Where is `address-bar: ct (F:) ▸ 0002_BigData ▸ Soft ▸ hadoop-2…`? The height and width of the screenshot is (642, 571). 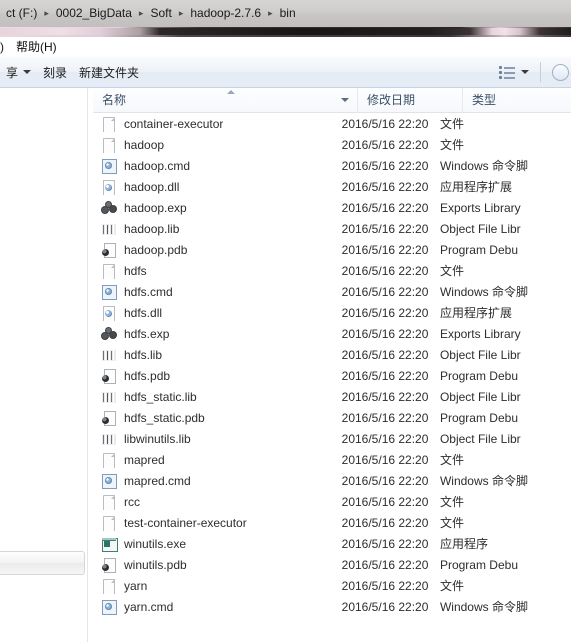
address-bar: ct (F:) ▸ 0002_BigData ▸ Soft ▸ hadoop-2… is located at coordinates (285, 14).